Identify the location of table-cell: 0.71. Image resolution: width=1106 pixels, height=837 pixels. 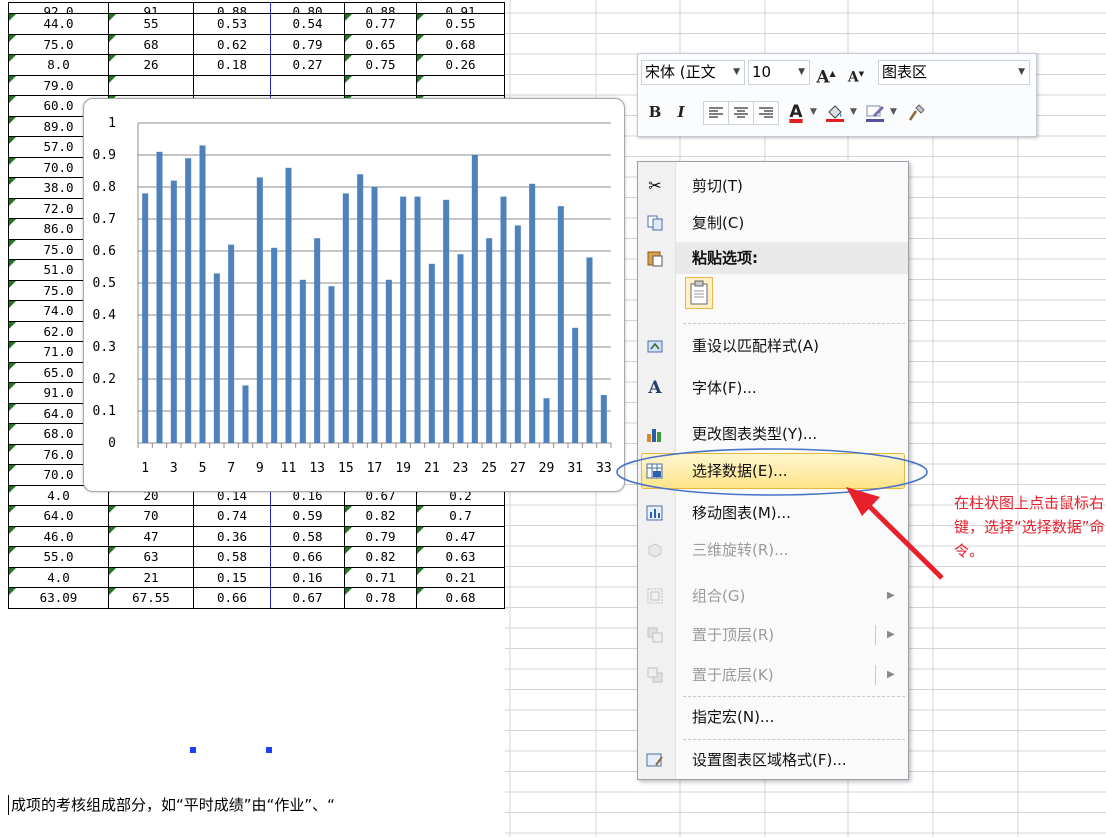
(380, 577).